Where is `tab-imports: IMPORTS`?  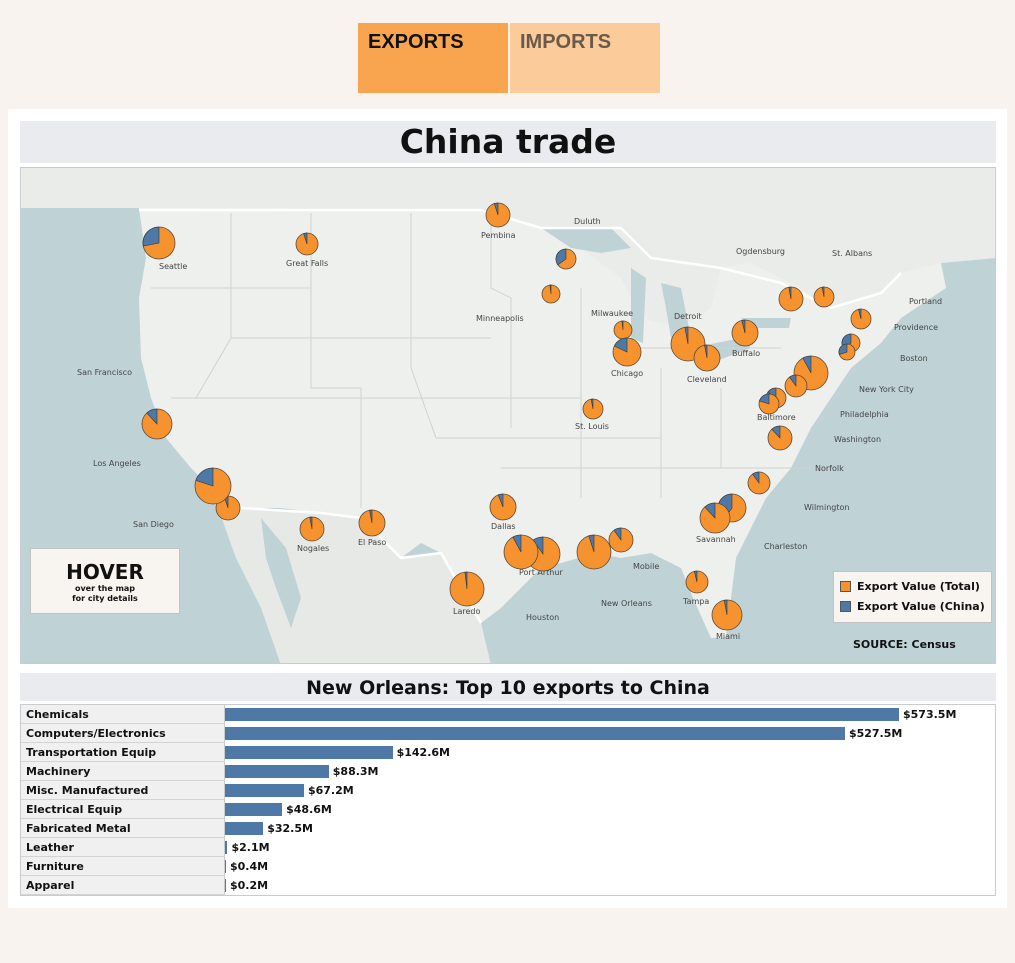
tab-imports: IMPORTS is located at coordinates (585, 58).